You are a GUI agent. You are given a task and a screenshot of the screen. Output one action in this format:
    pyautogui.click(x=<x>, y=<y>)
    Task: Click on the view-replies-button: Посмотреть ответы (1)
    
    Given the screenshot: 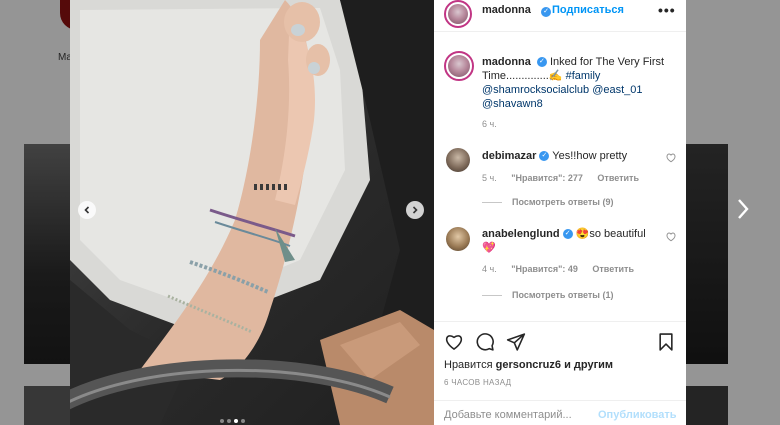 What is the action you would take?
    pyautogui.click(x=547, y=295)
    